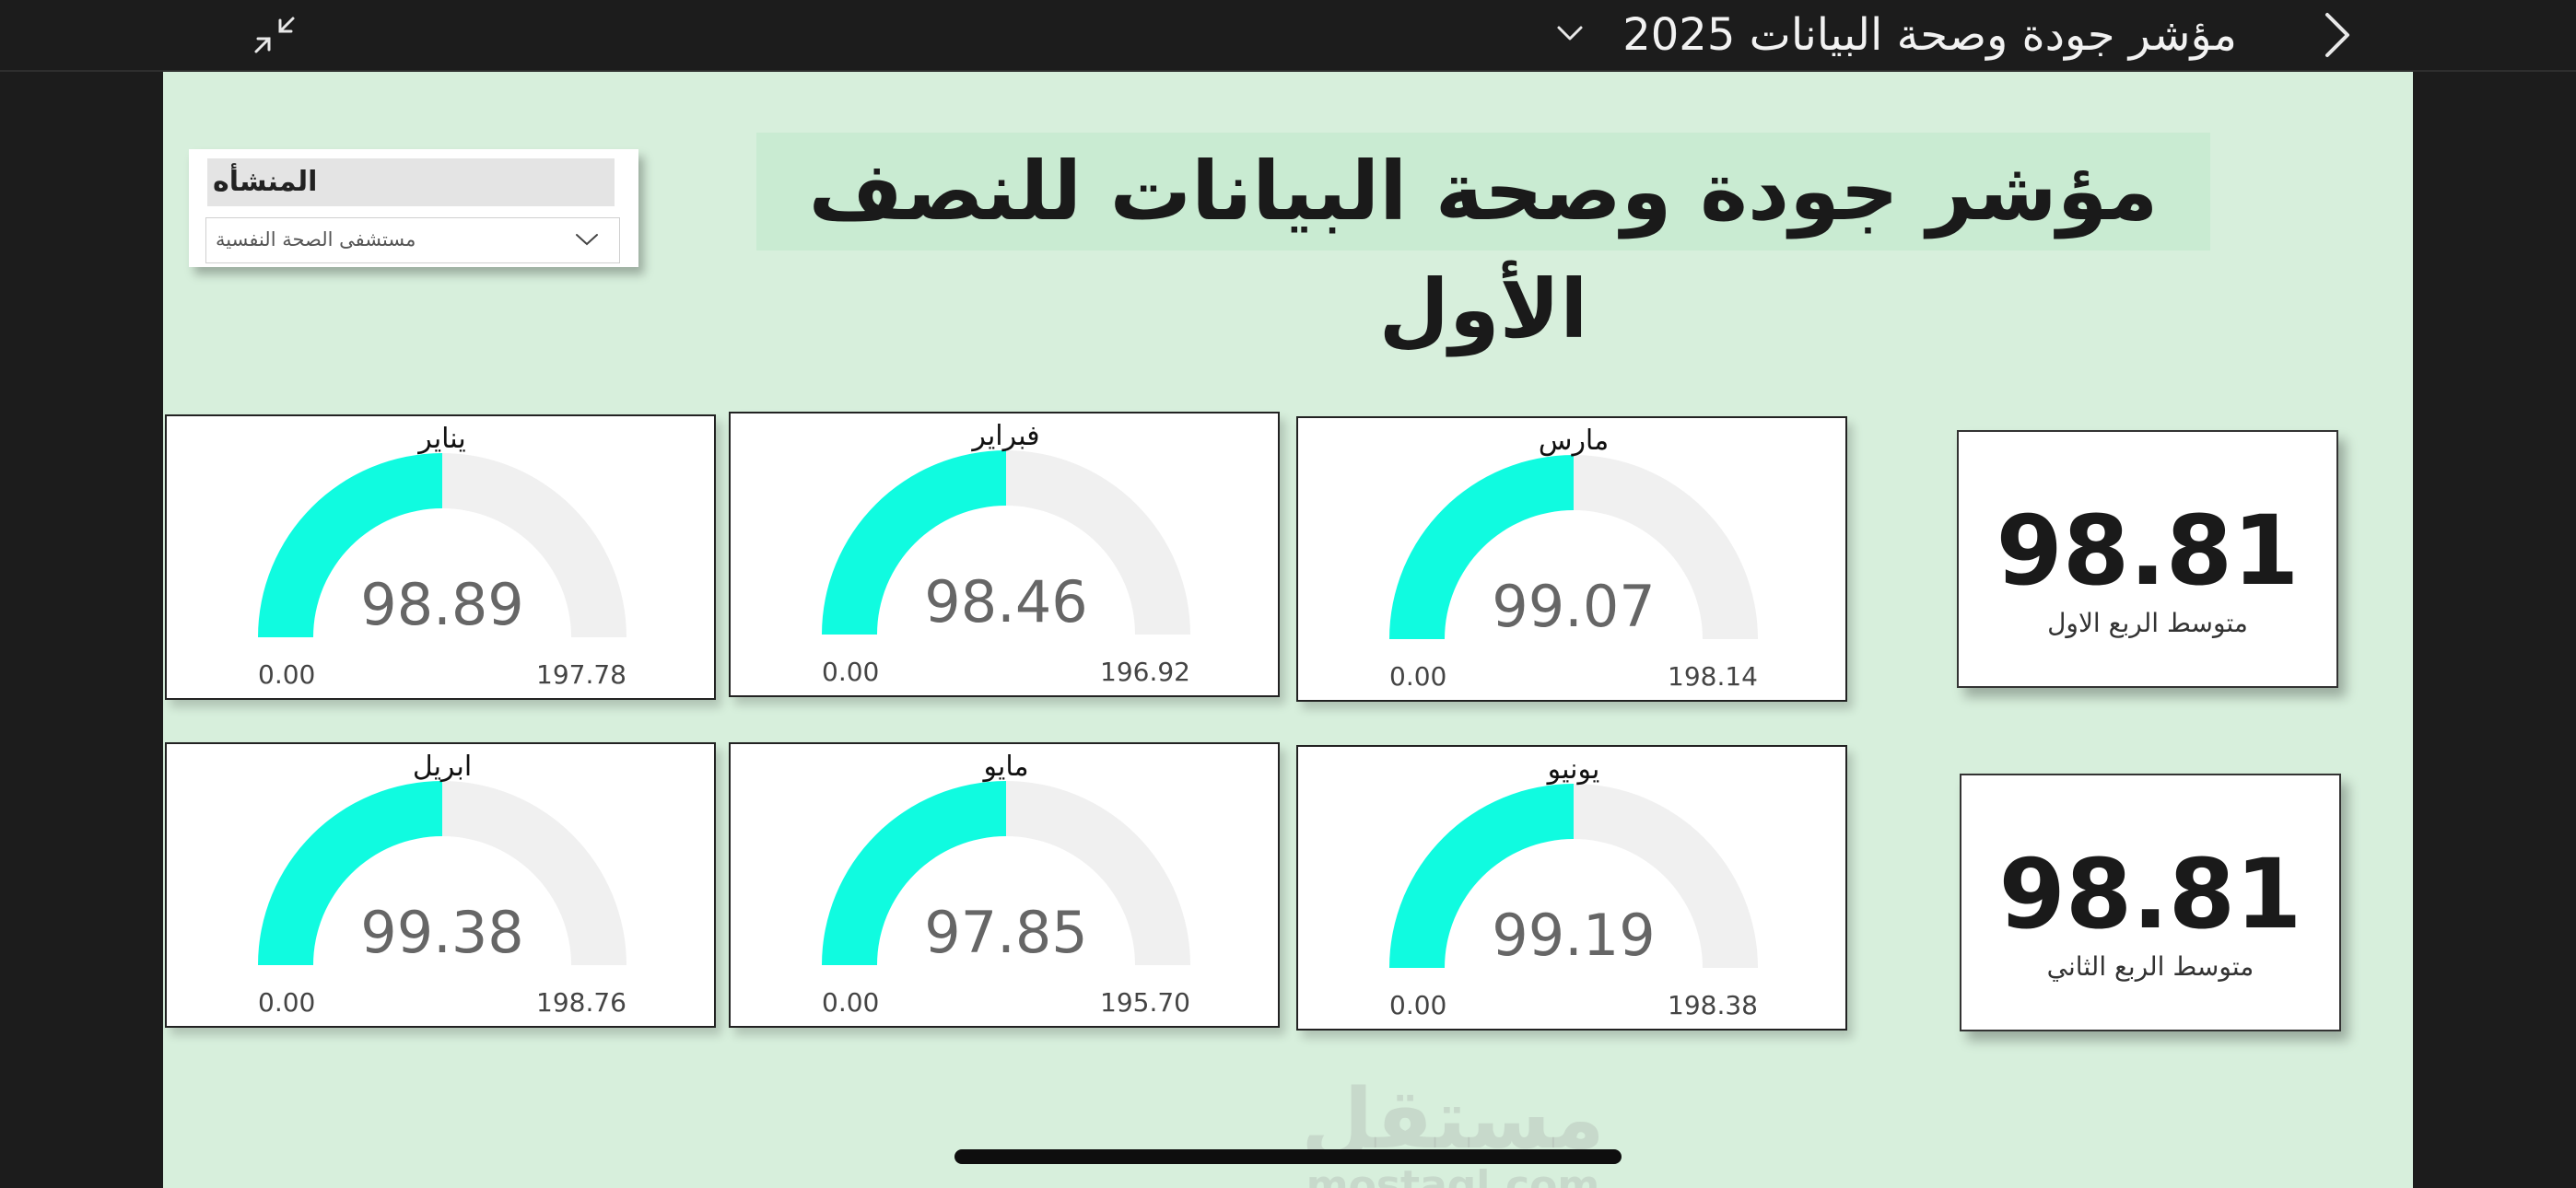 The image size is (2576, 1188). What do you see at coordinates (411, 182) in the screenshot?
I see `slicer-header: المنشأه` at bounding box center [411, 182].